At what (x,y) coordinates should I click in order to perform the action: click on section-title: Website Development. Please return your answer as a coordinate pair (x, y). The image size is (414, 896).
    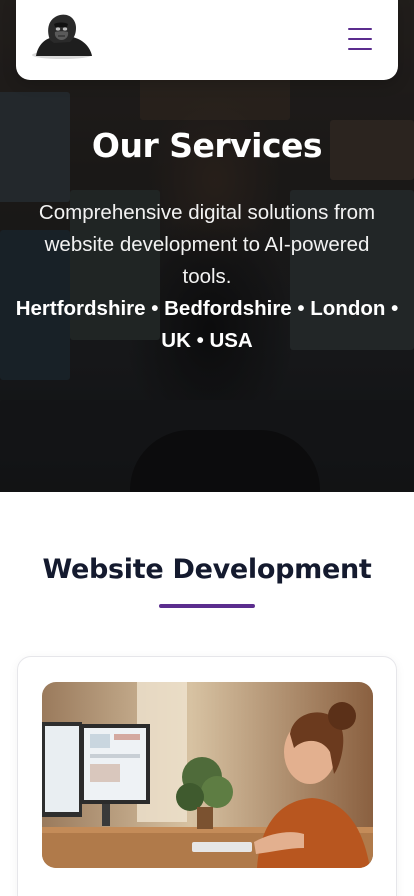
    Looking at the image, I should click on (207, 569).